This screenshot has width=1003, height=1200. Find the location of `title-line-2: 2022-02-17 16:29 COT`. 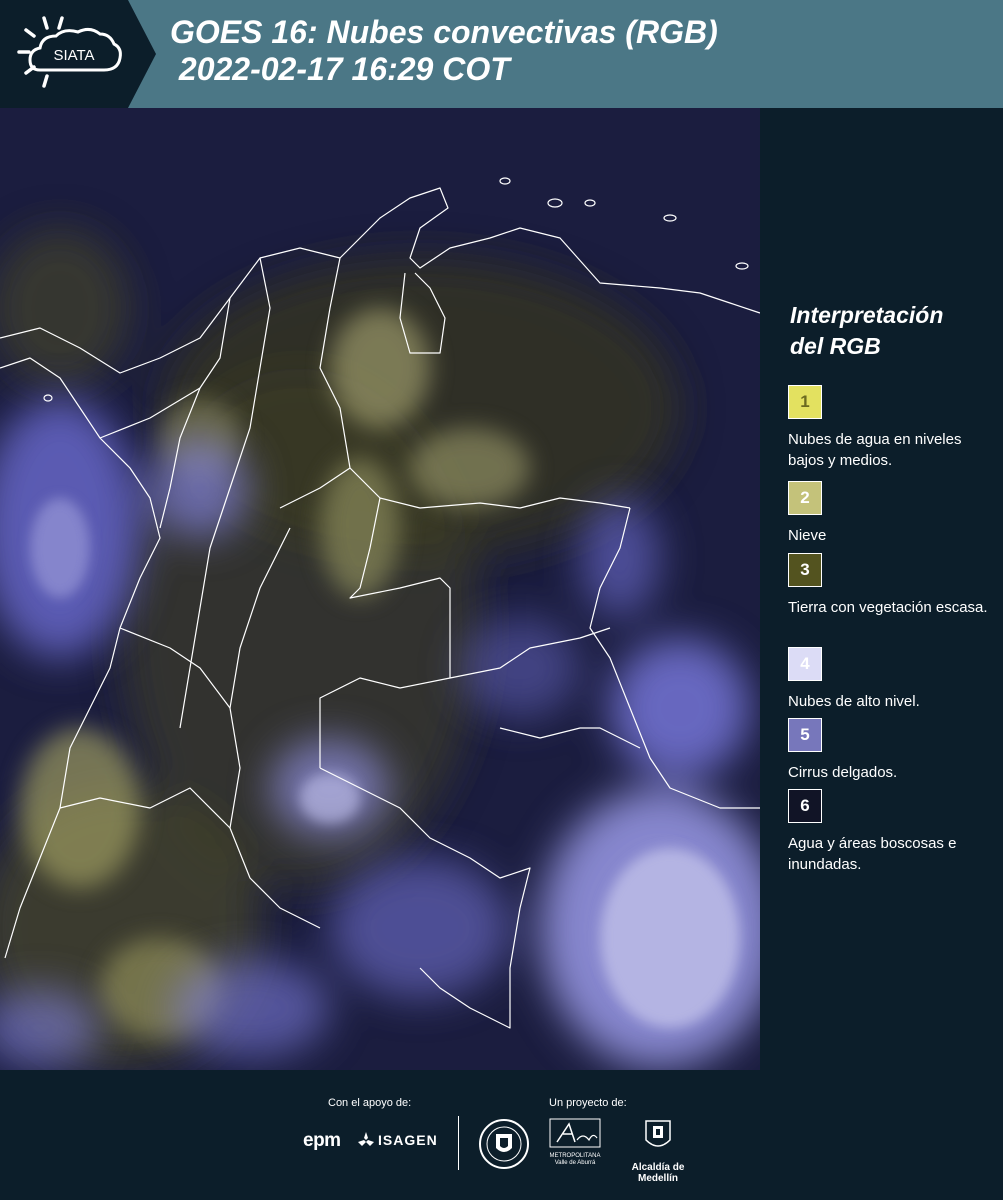

title-line-2: 2022-02-17 16:29 COT is located at coordinates (340, 69).